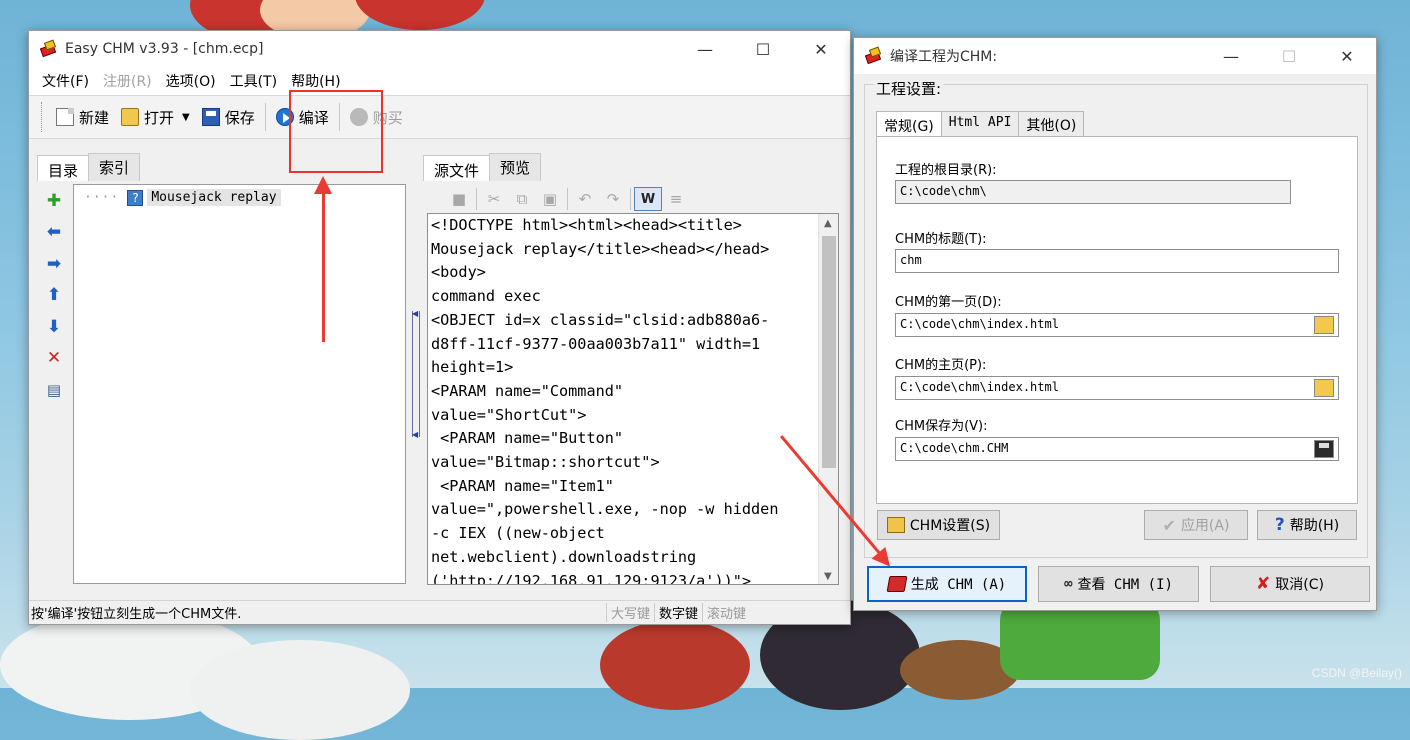 The height and width of the screenshot is (740, 1410). What do you see at coordinates (897, 584) in the screenshot?
I see `book-icon` at bounding box center [897, 584].